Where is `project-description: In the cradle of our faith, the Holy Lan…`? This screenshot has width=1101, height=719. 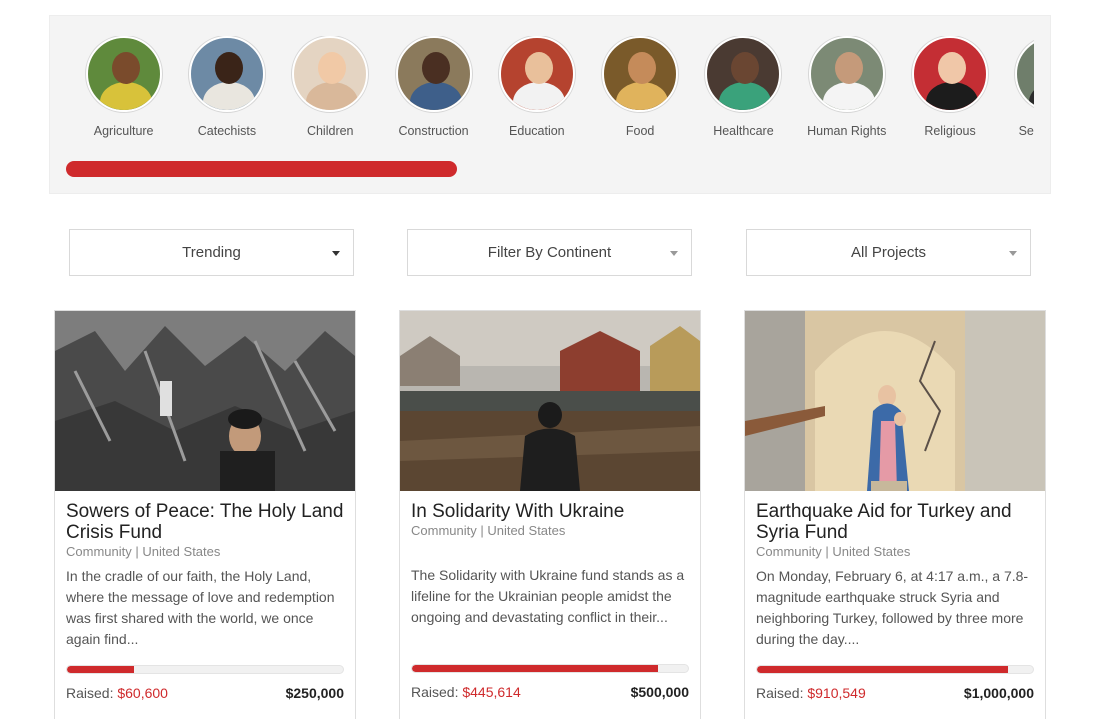 project-description: In the cradle of our faith, the Holy Lan… is located at coordinates (200, 607).